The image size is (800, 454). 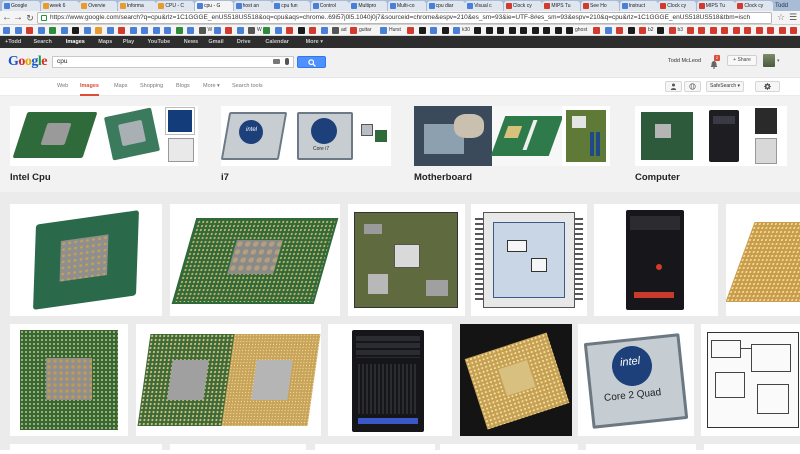 What do you see at coordinates (151, 86) in the screenshot?
I see `tab-shopping: Shopping` at bounding box center [151, 86].